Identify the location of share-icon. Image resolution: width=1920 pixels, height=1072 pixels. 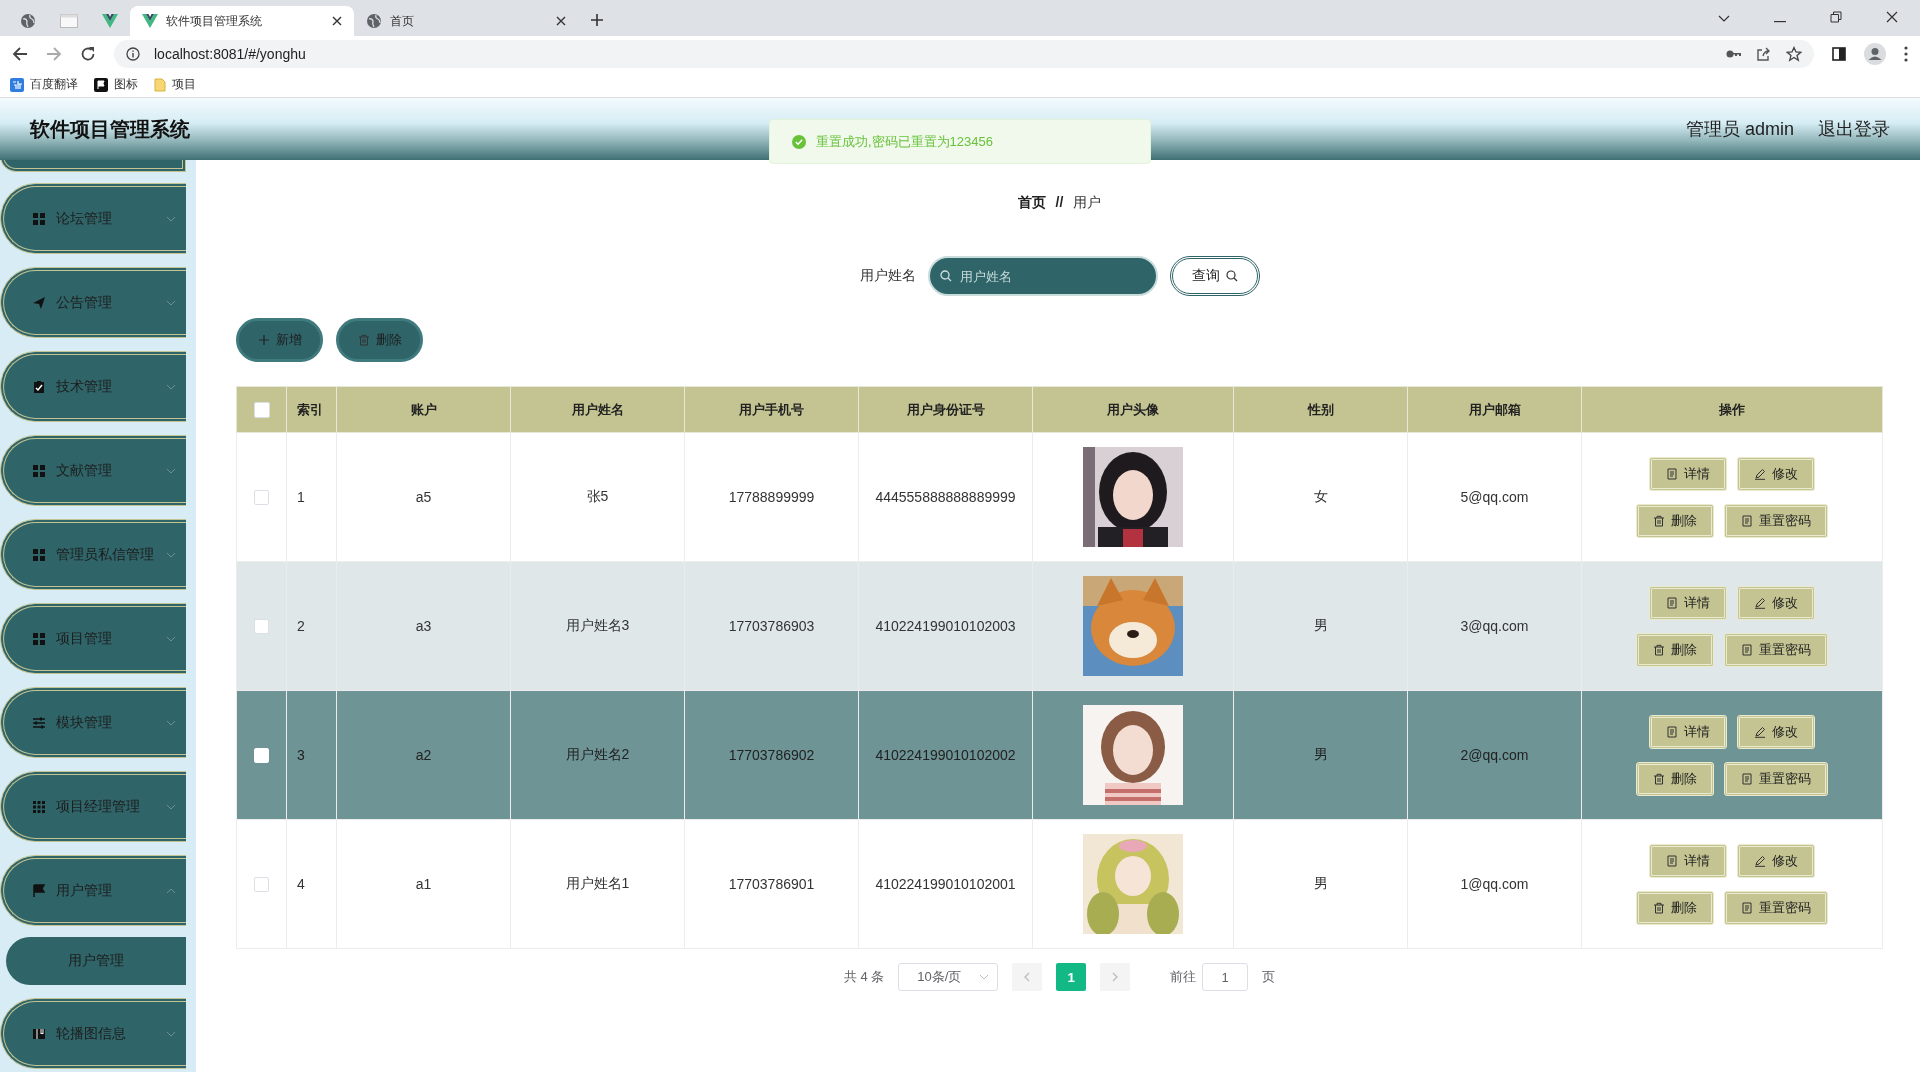
(1764, 54).